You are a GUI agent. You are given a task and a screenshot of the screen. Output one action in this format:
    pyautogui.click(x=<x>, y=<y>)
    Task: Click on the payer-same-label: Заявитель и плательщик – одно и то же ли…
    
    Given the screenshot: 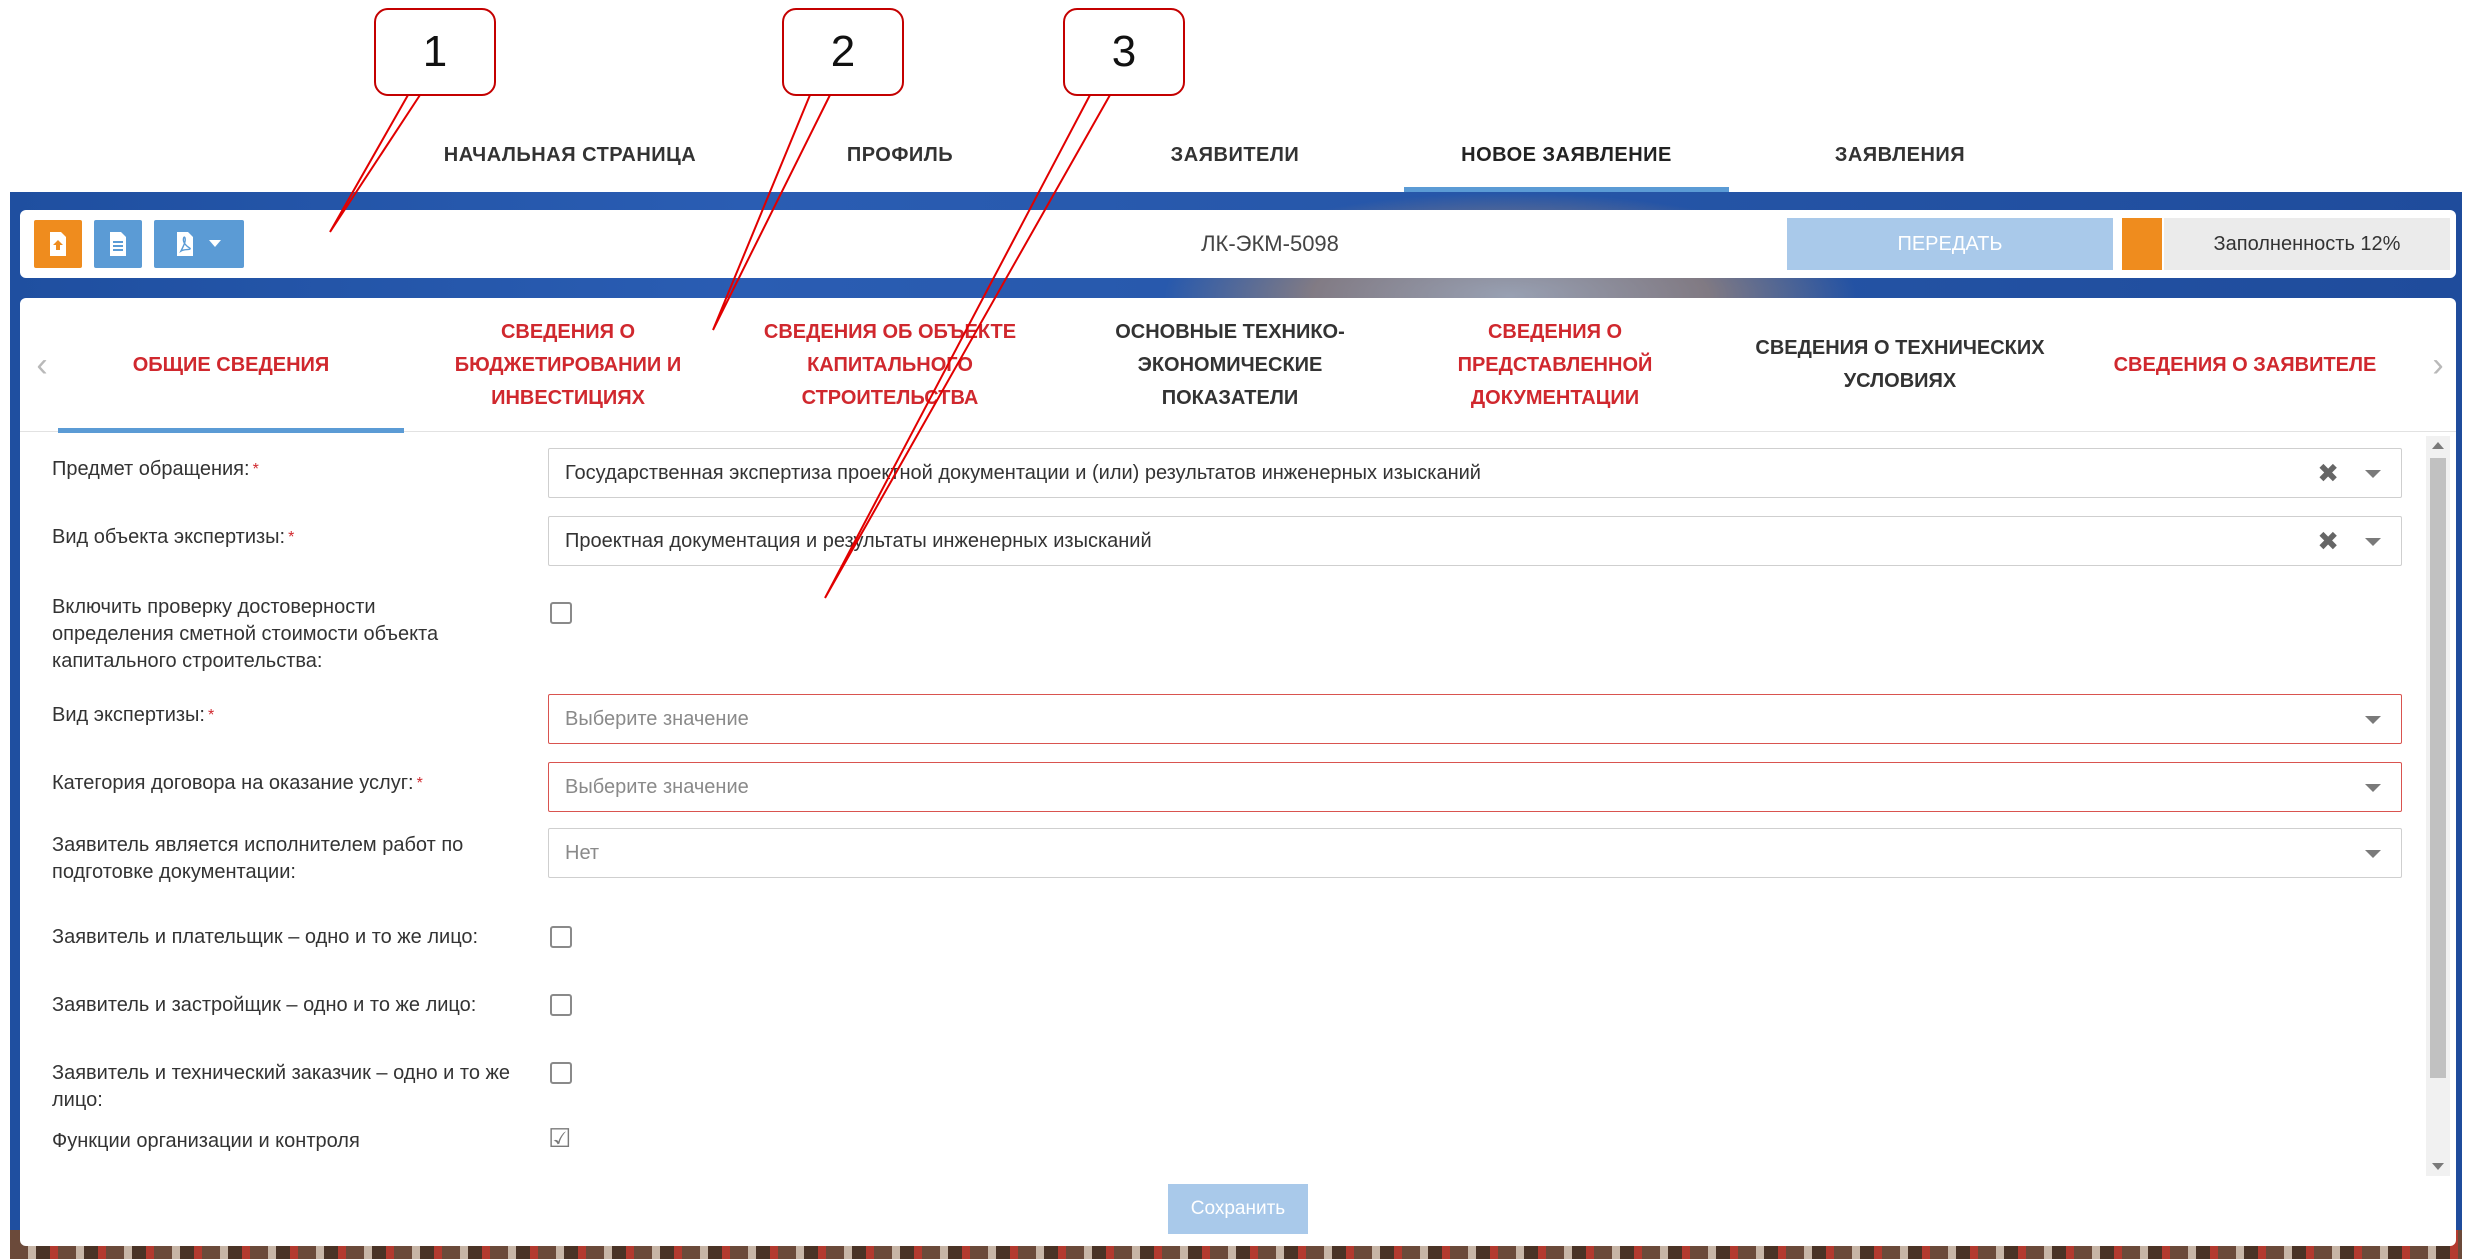 What is the action you would take?
    pyautogui.click(x=265, y=937)
    